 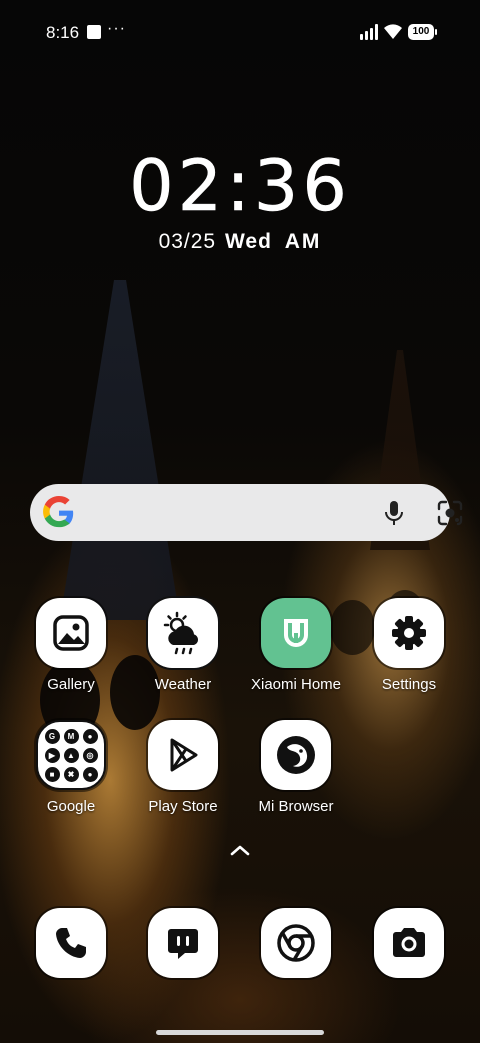 What do you see at coordinates (71, 806) in the screenshot?
I see `app-label: Google` at bounding box center [71, 806].